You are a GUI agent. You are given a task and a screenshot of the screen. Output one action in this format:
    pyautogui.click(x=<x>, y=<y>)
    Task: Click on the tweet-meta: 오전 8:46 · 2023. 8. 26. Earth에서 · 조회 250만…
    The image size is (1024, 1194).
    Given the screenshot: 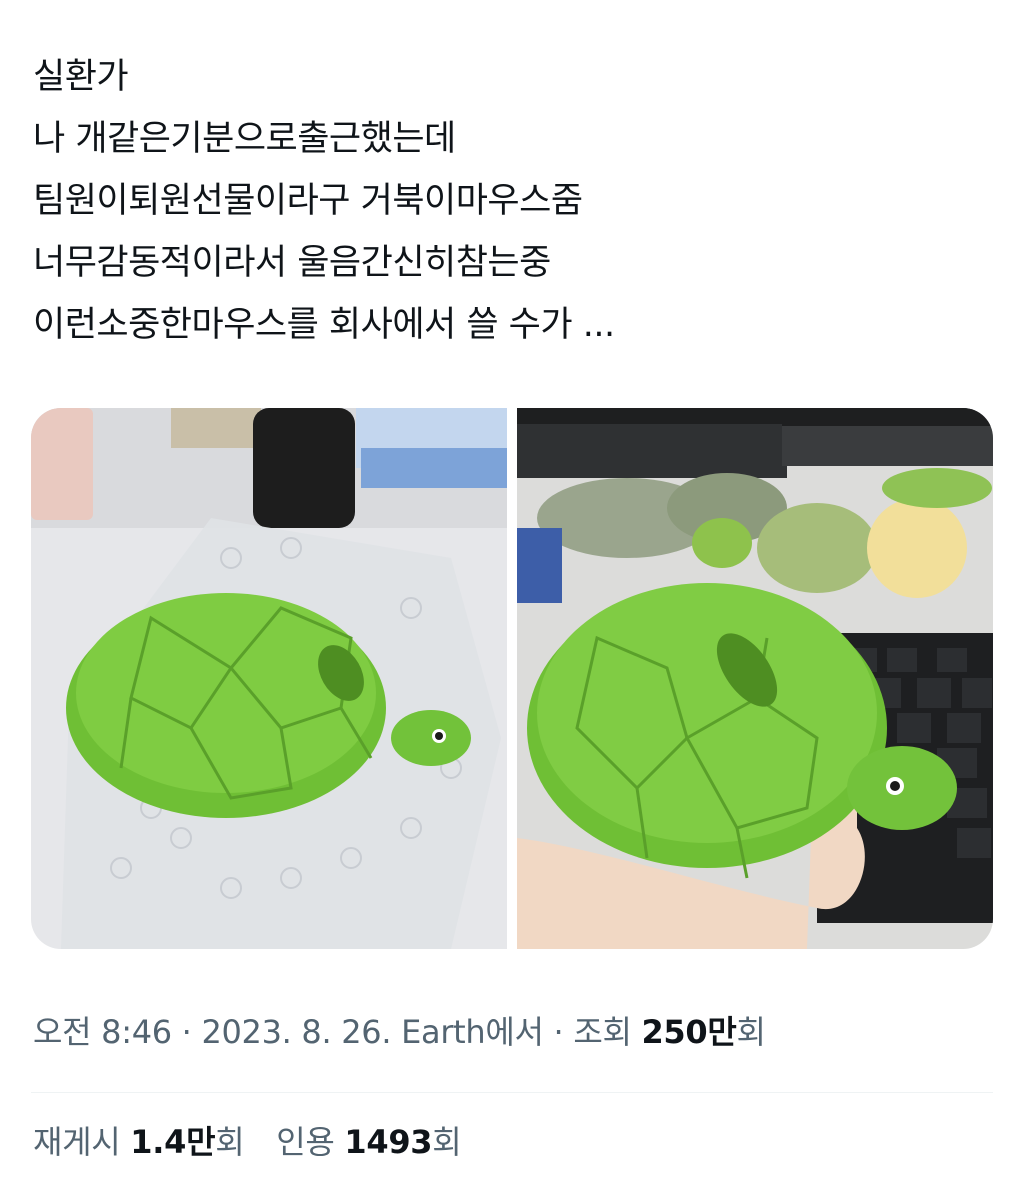 What is the action you would take?
    pyautogui.click(x=399, y=1032)
    